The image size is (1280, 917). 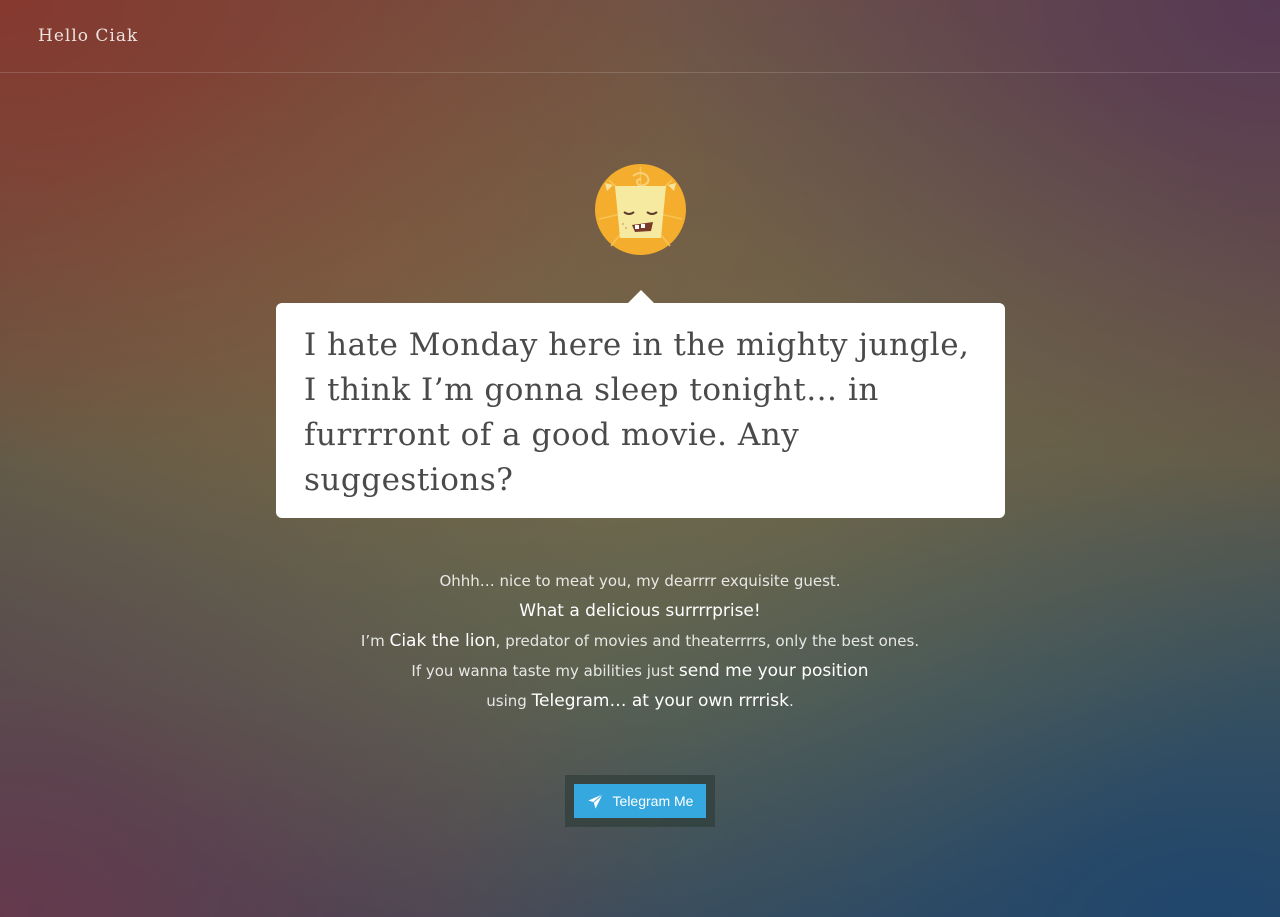 I want to click on lion-icon, so click(x=640, y=209).